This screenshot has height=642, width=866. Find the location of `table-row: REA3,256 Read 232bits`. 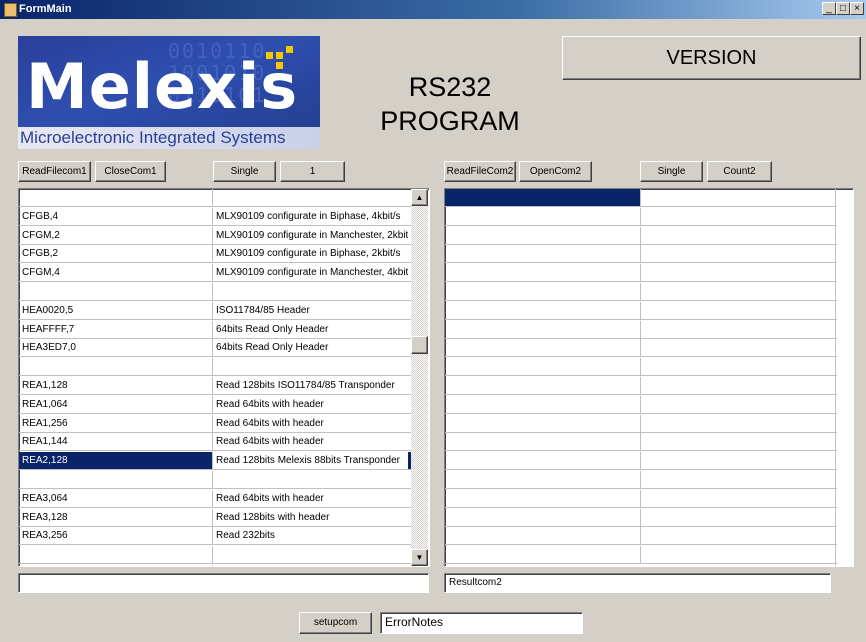

table-row: REA3,256 Read 232bits is located at coordinates (215, 536).